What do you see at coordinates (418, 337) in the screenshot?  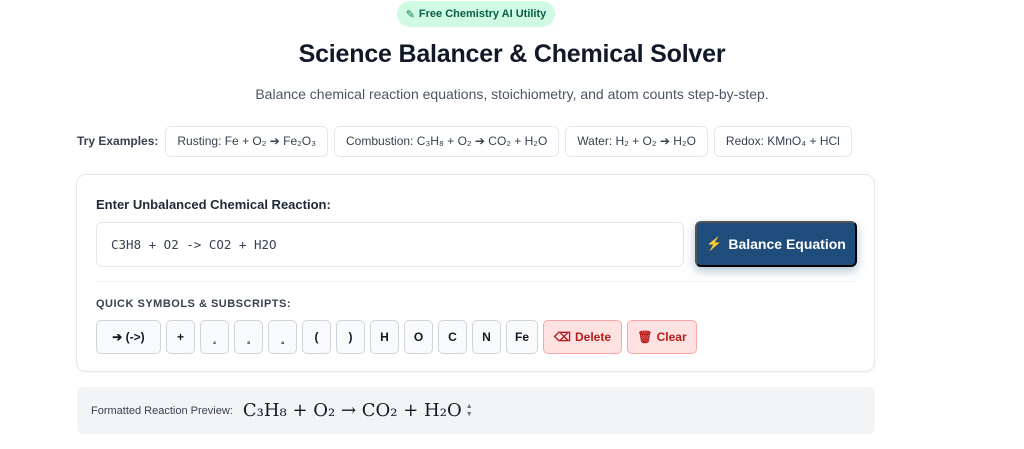 I see `key-o: O` at bounding box center [418, 337].